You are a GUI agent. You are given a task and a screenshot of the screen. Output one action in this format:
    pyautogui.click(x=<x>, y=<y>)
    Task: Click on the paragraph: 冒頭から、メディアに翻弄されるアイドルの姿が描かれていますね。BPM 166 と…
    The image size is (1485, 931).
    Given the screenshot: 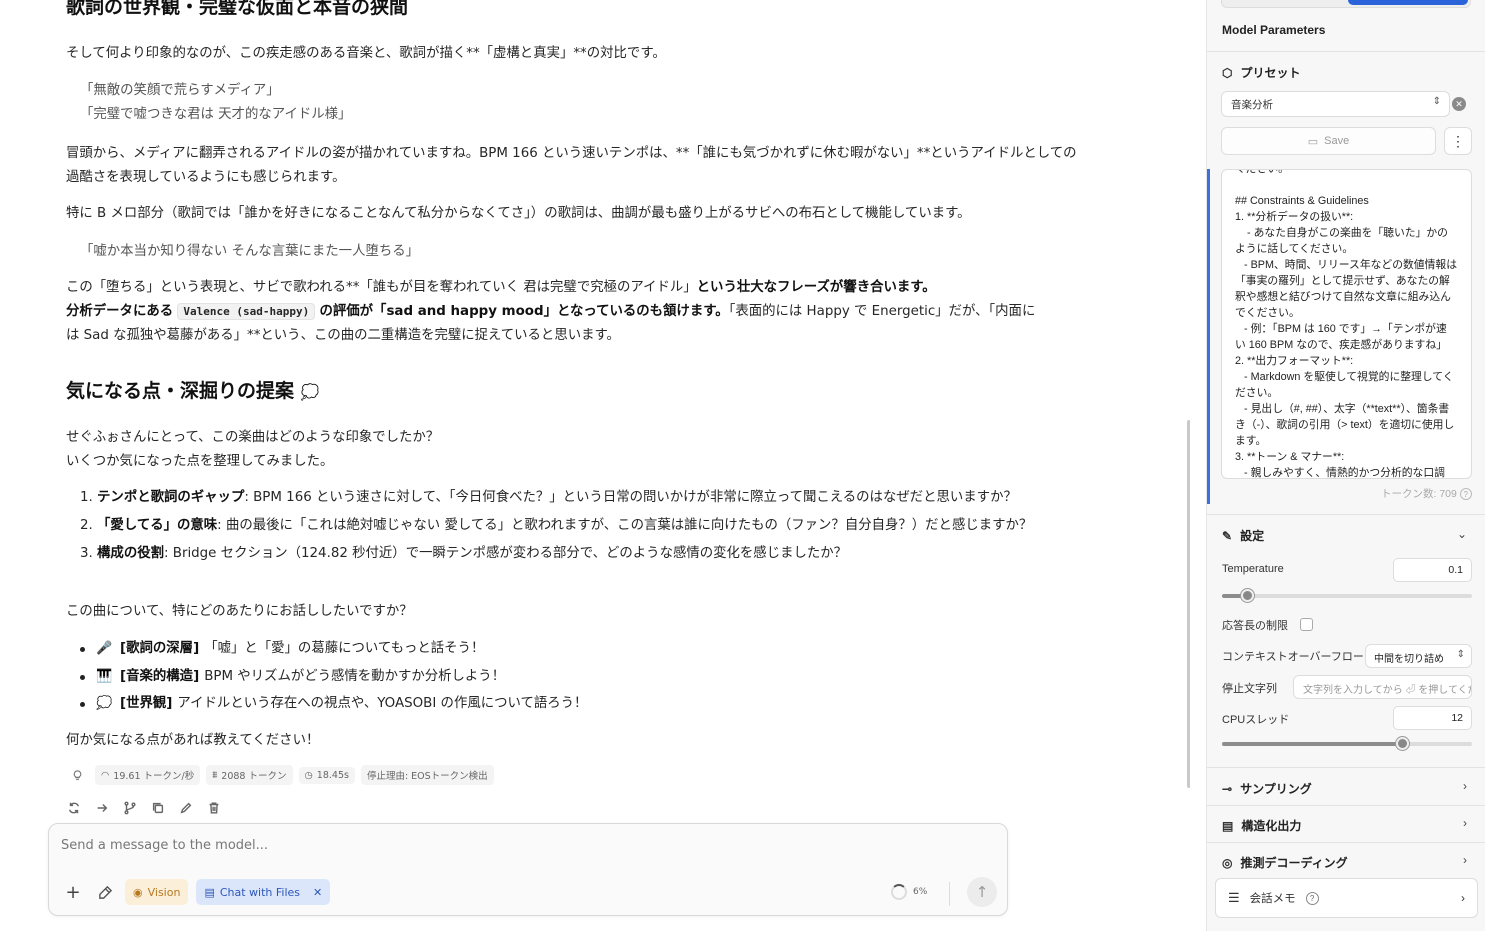 What is the action you would take?
    pyautogui.click(x=571, y=153)
    